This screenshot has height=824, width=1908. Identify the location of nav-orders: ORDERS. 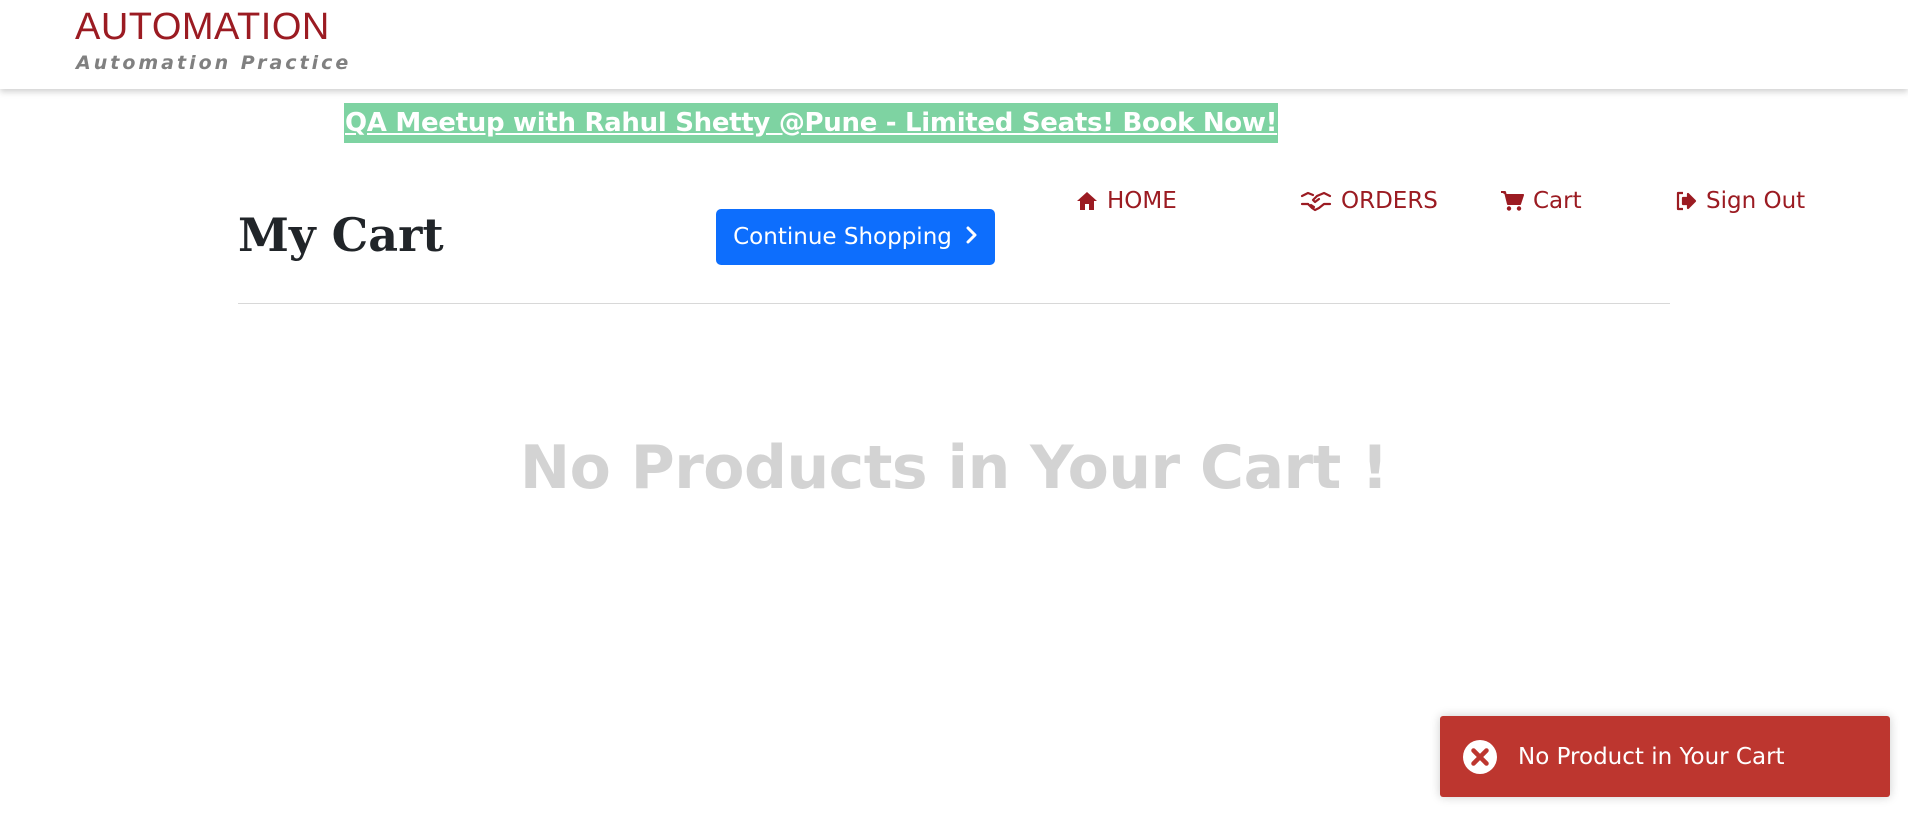
(1369, 201).